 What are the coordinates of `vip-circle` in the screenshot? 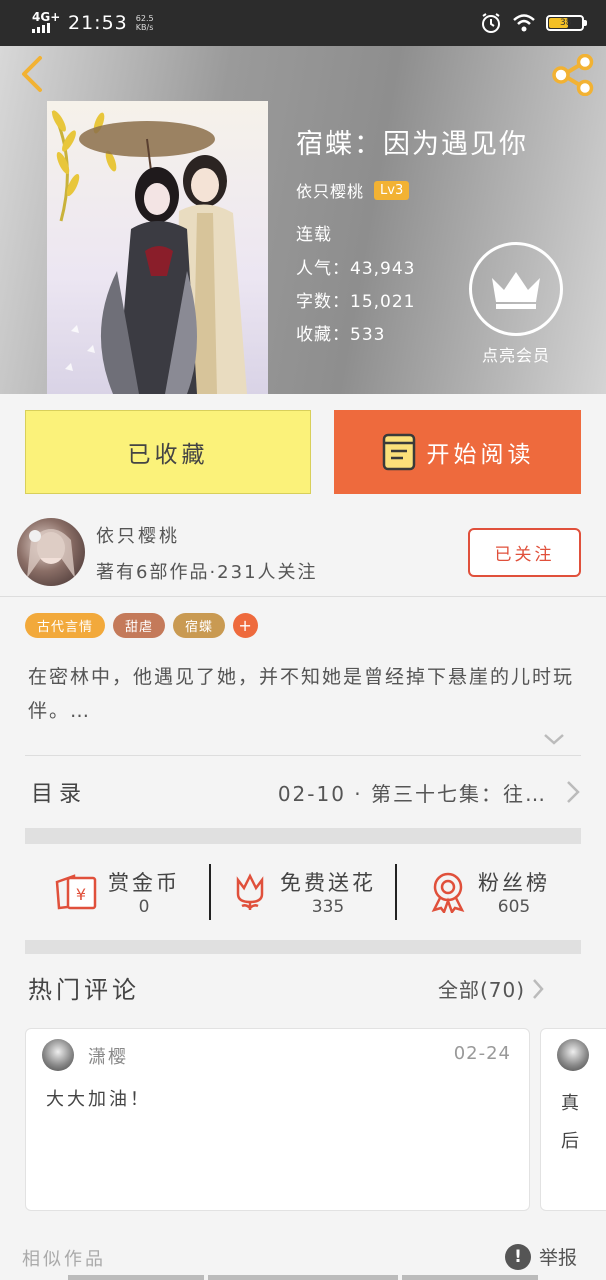 It's located at (516, 289).